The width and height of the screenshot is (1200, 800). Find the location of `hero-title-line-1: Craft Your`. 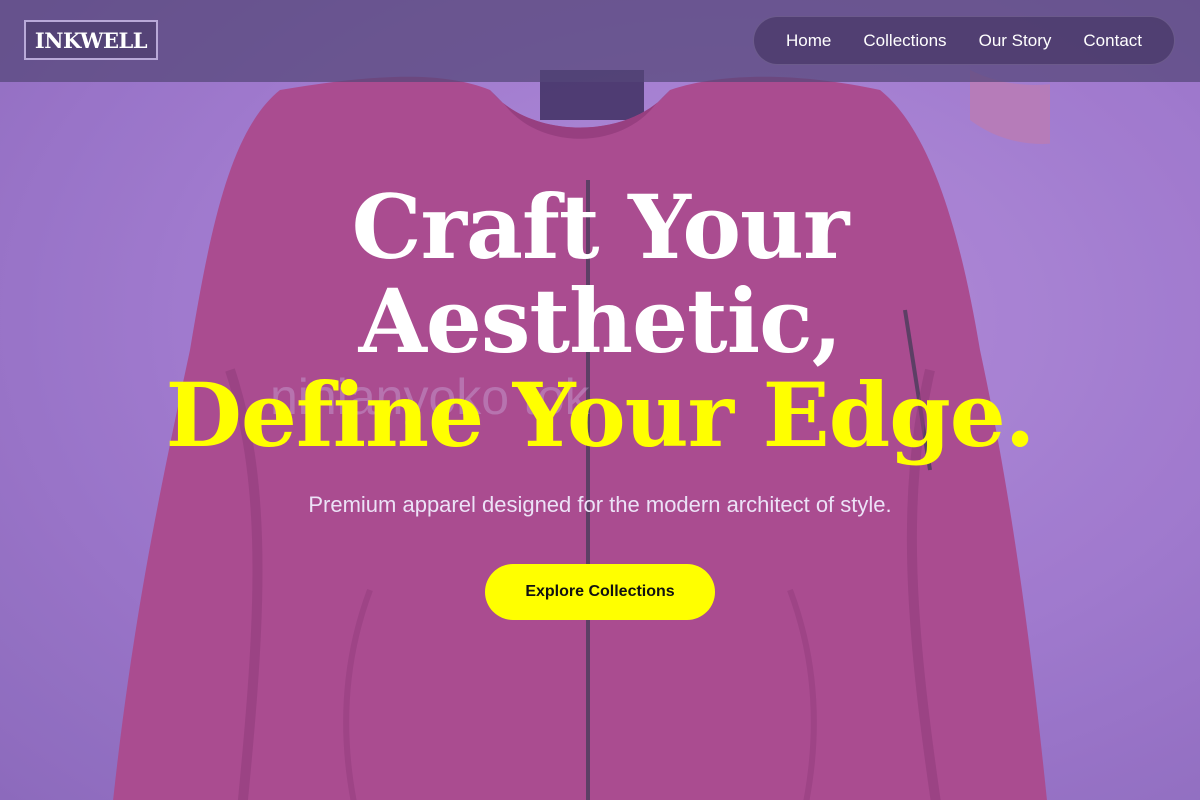

hero-title-line-1: Craft Your is located at coordinates (600, 227).